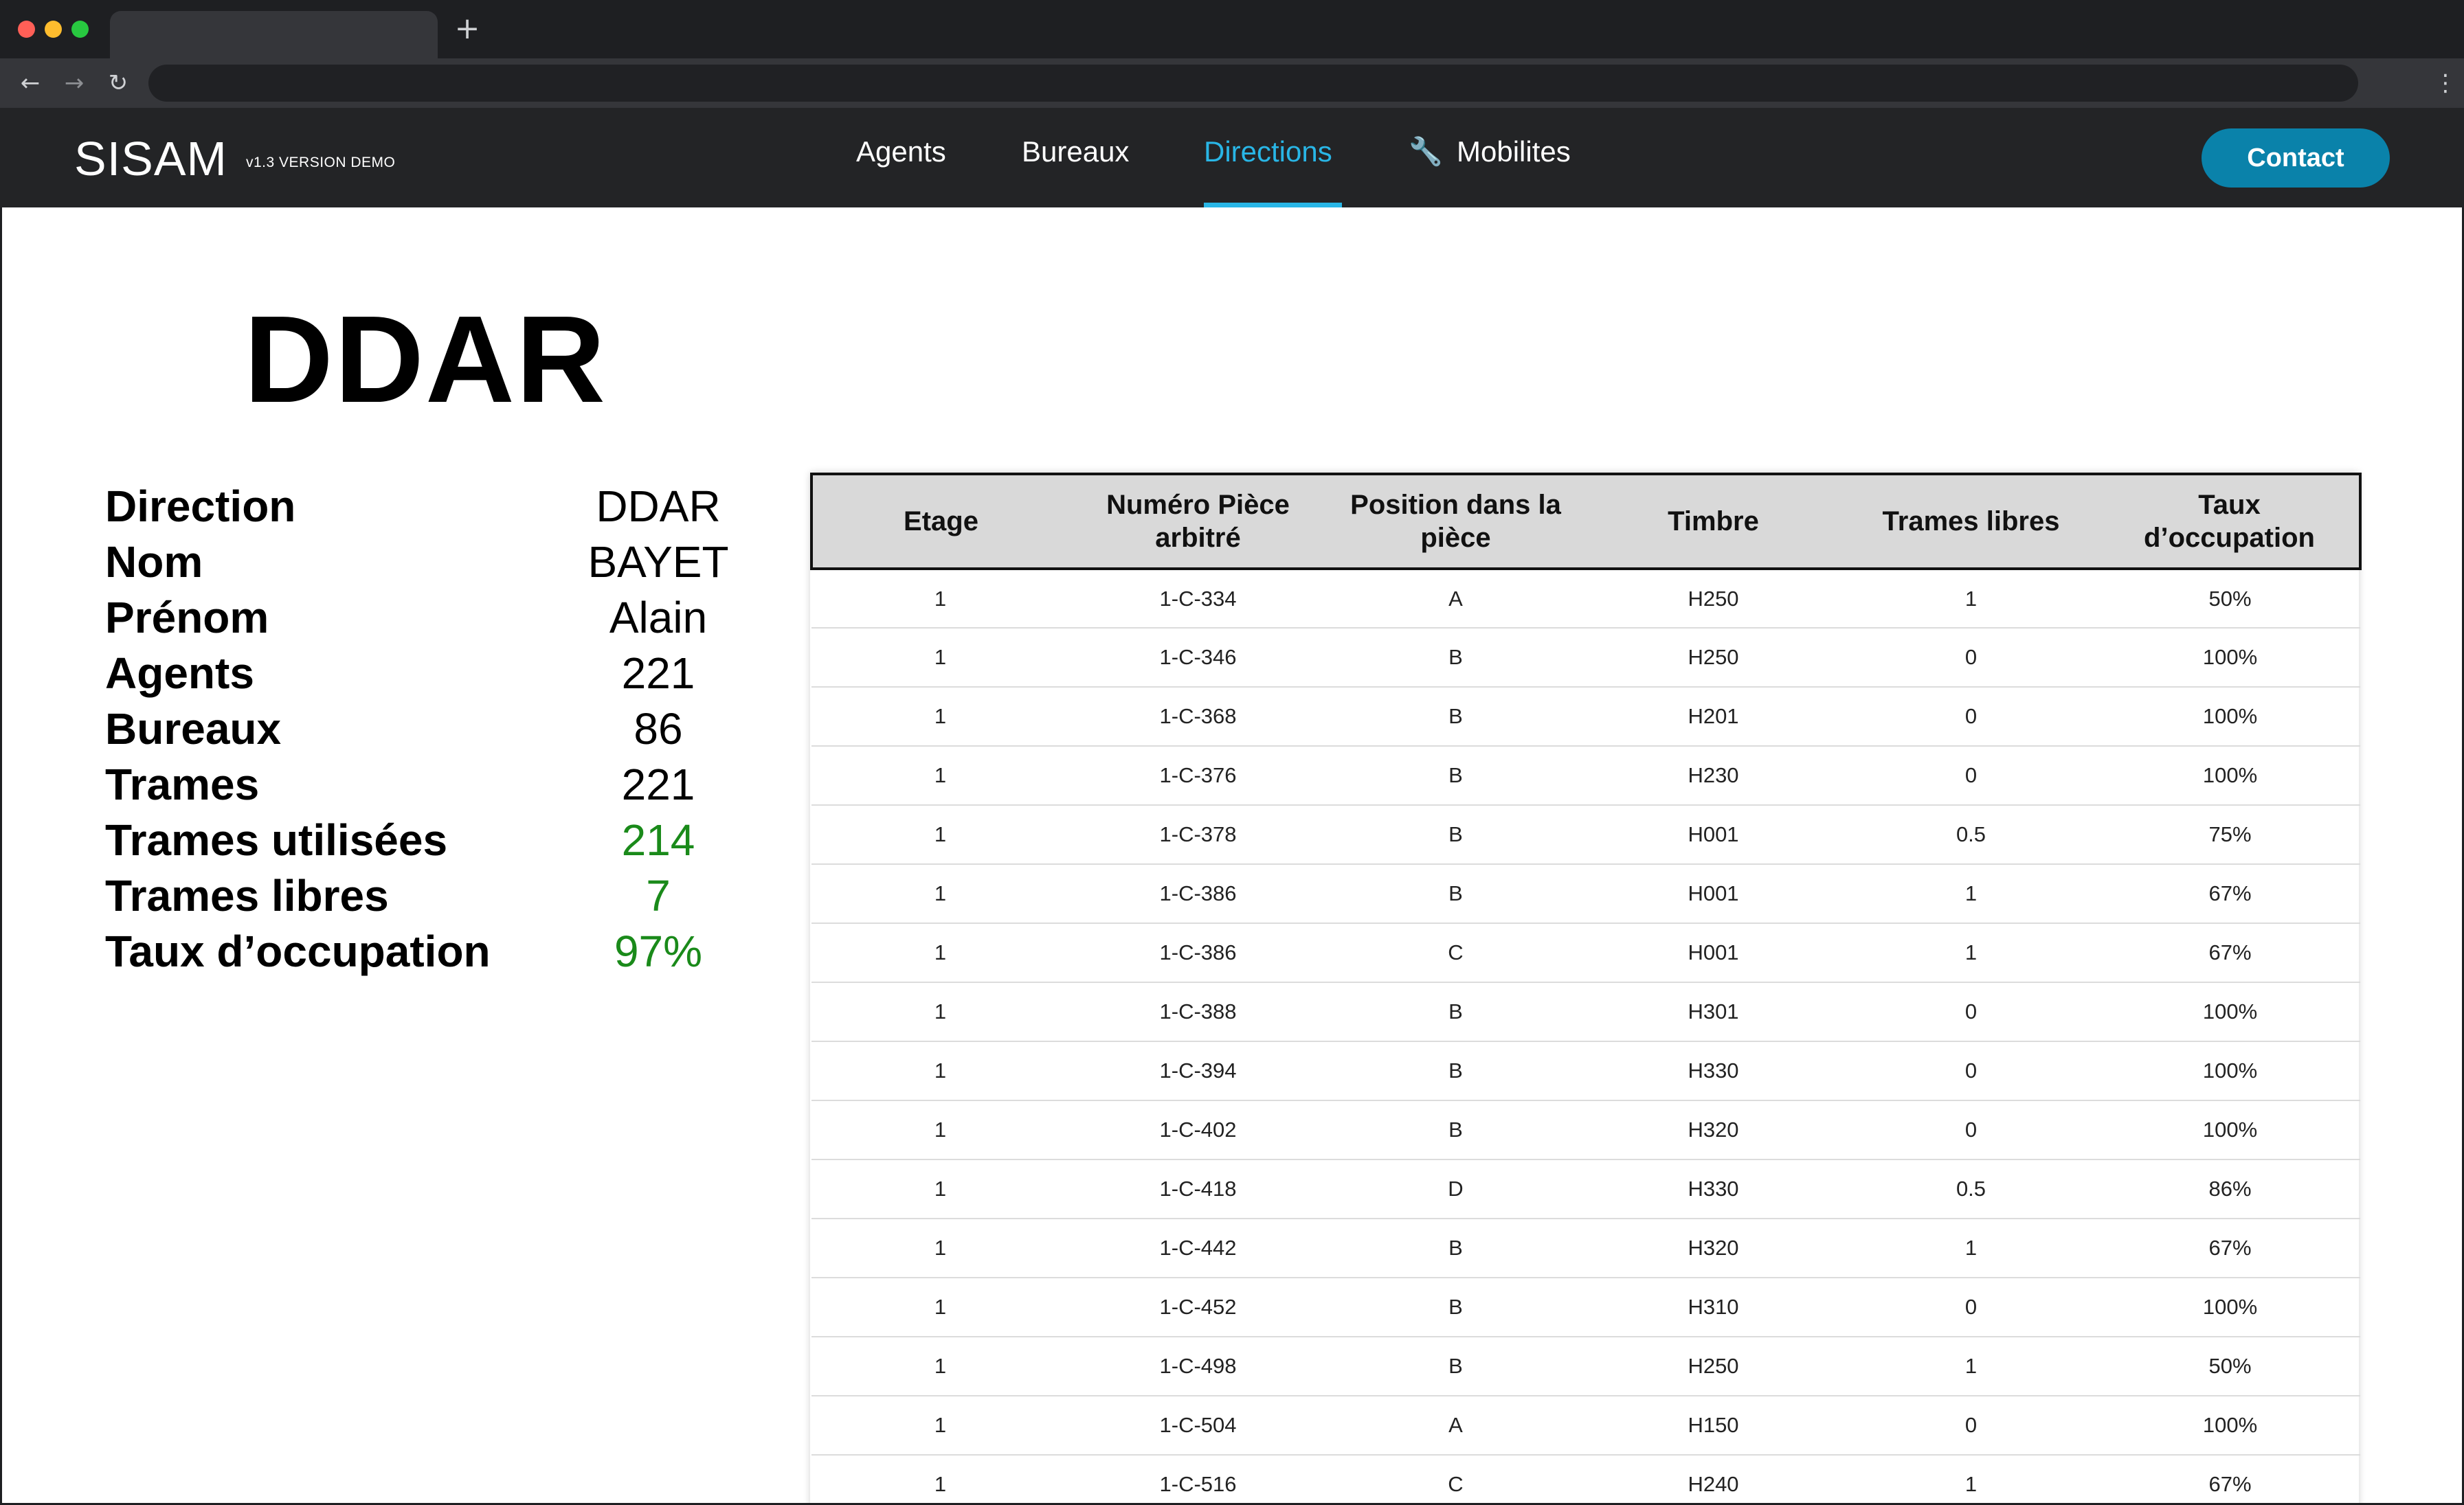  What do you see at coordinates (1198, 521) in the screenshot?
I see `column-header: Numéro Pièce arbitré` at bounding box center [1198, 521].